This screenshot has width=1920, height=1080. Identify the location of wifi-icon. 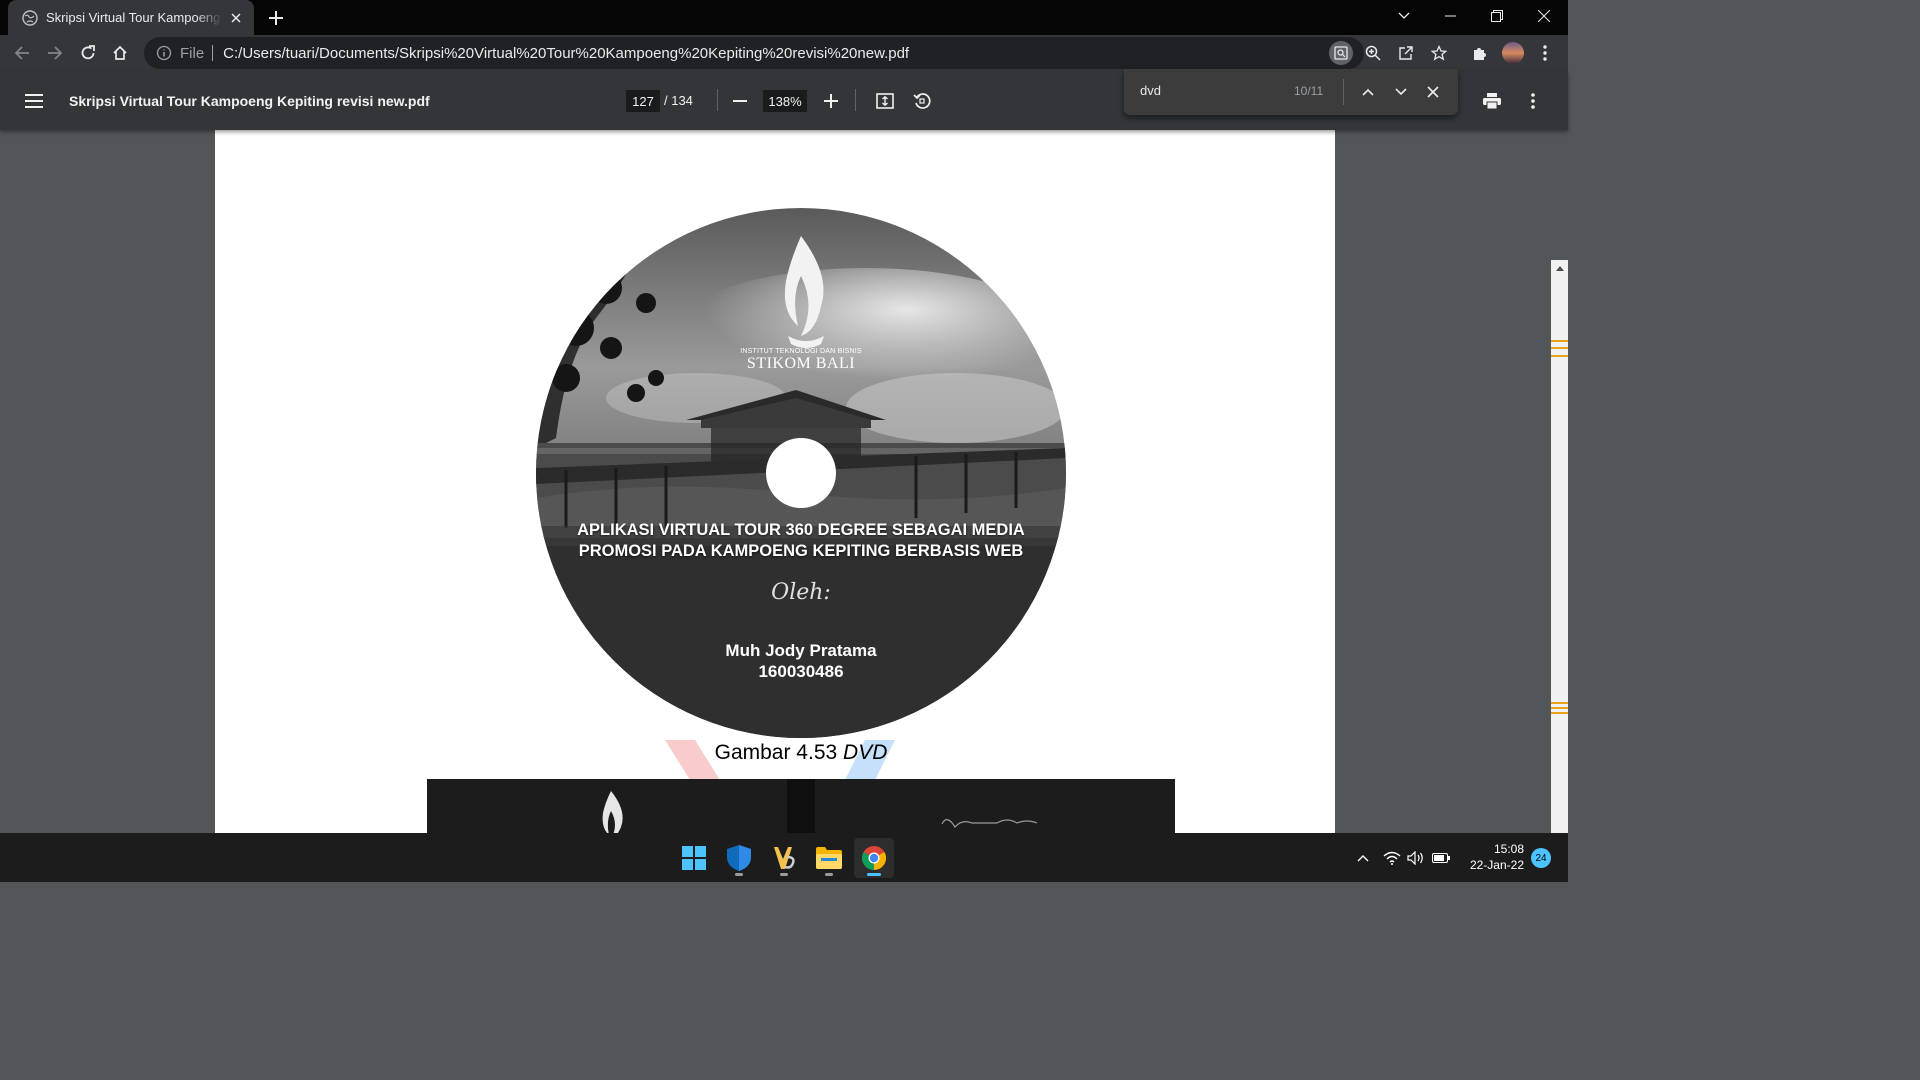
(1392, 858).